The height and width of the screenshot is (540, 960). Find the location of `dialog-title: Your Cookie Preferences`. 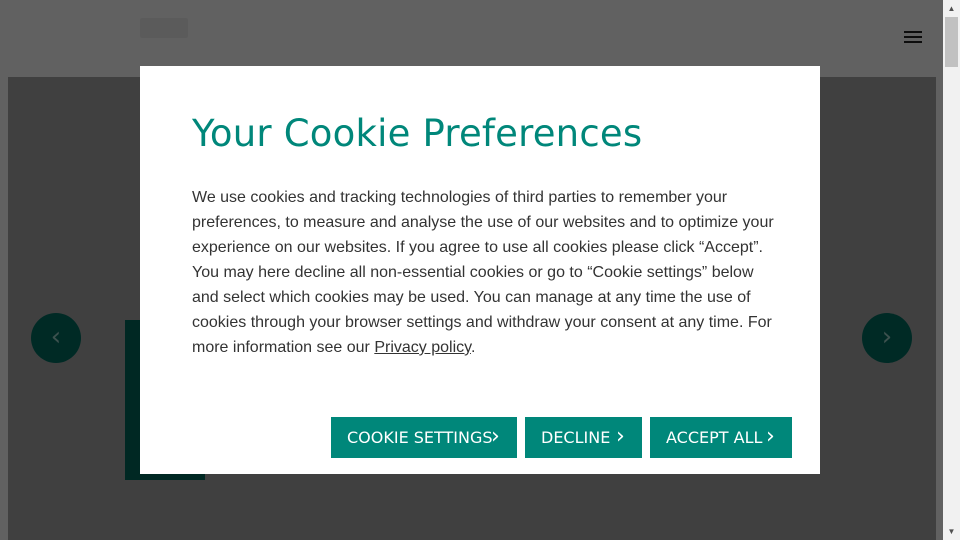

dialog-title: Your Cookie Preferences is located at coordinates (417, 133).